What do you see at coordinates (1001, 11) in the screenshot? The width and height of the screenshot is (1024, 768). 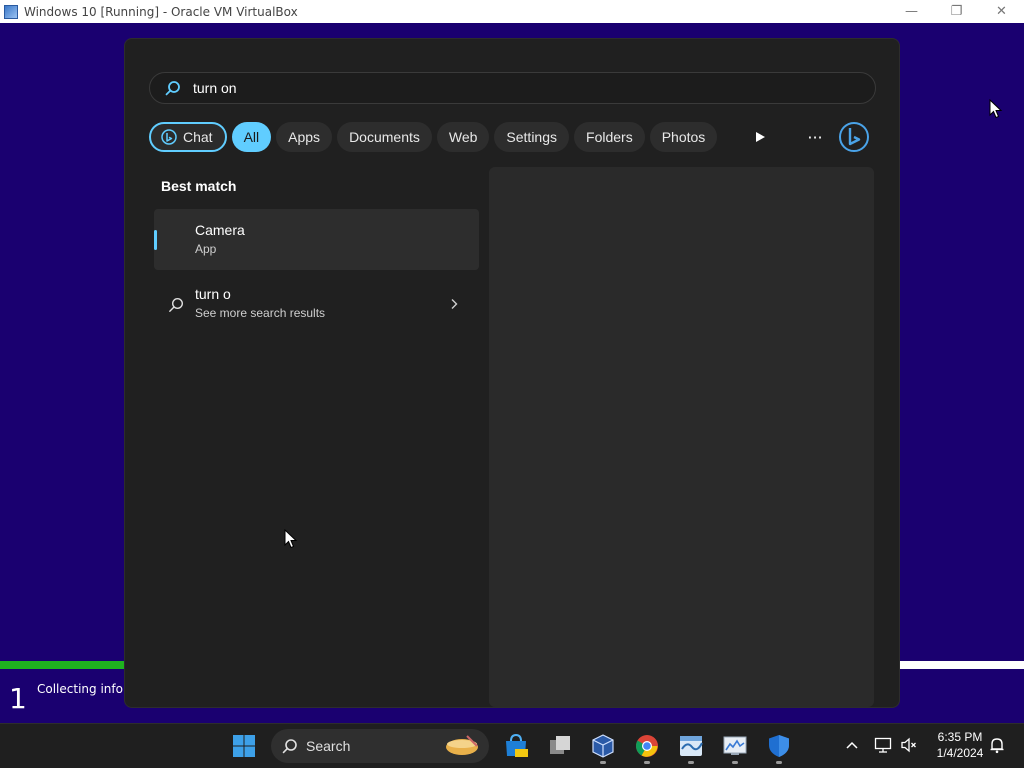 I see `close-button: ✕` at bounding box center [1001, 11].